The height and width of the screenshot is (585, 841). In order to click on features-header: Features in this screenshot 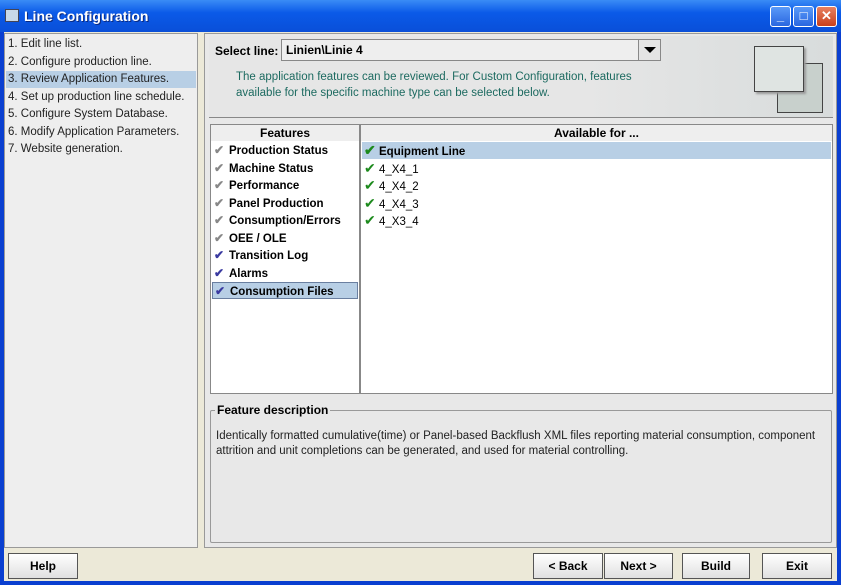, I will do `click(285, 133)`.